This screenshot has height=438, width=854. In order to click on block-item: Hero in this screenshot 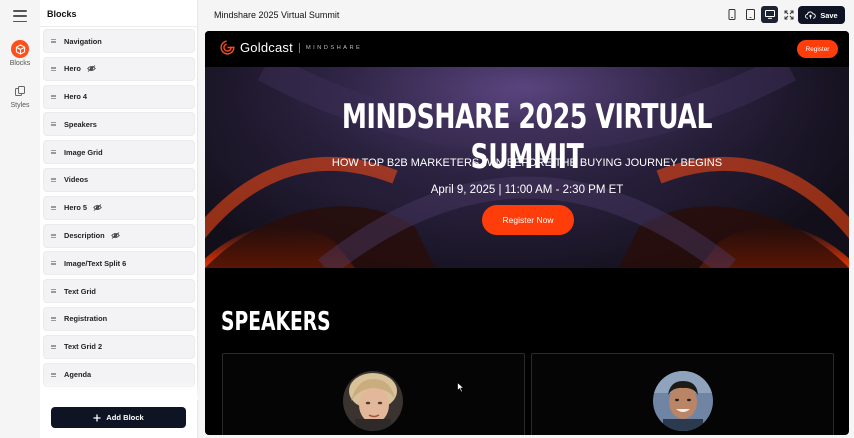, I will do `click(119, 68)`.